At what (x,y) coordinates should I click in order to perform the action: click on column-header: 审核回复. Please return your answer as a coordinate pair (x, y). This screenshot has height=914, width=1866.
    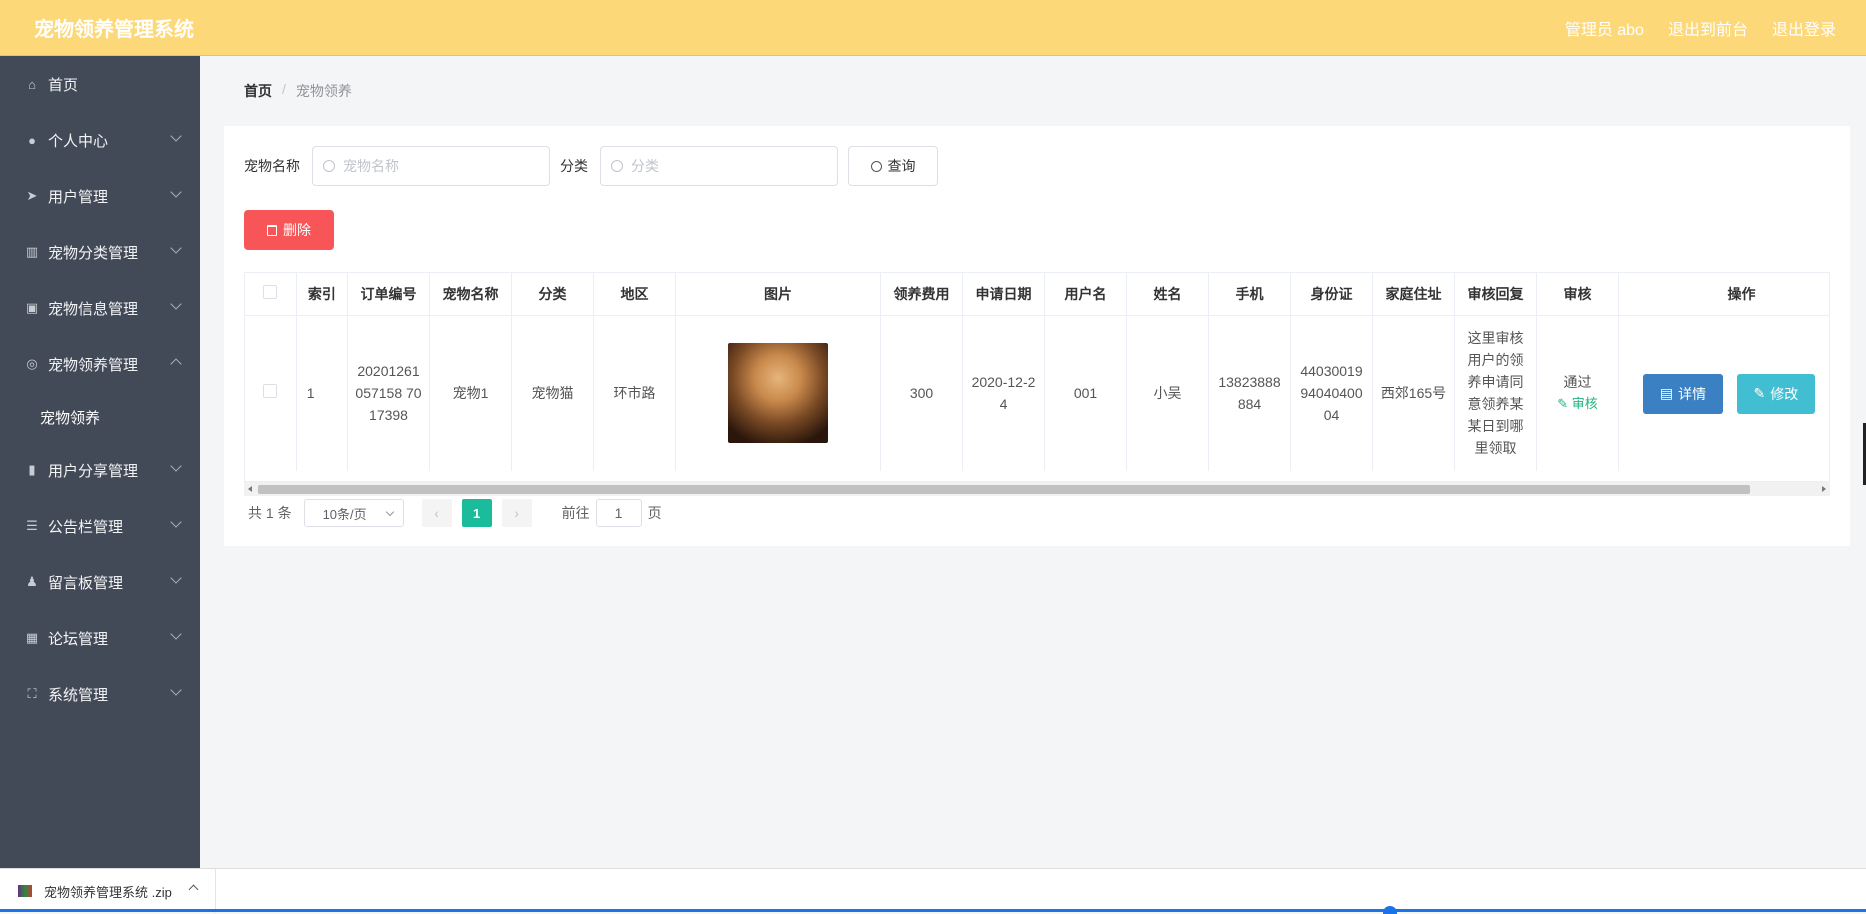
    Looking at the image, I should click on (1495, 294).